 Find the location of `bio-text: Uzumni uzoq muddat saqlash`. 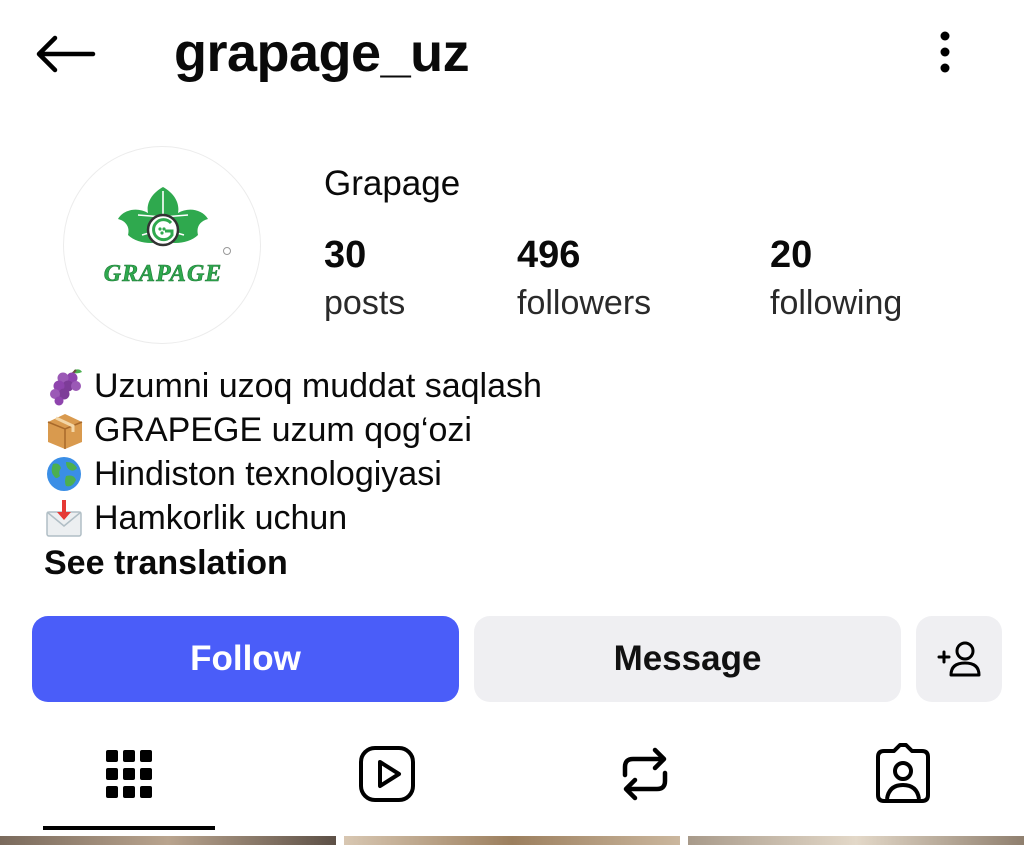

bio-text: Uzumni uzoq muddat saqlash is located at coordinates (318, 386).